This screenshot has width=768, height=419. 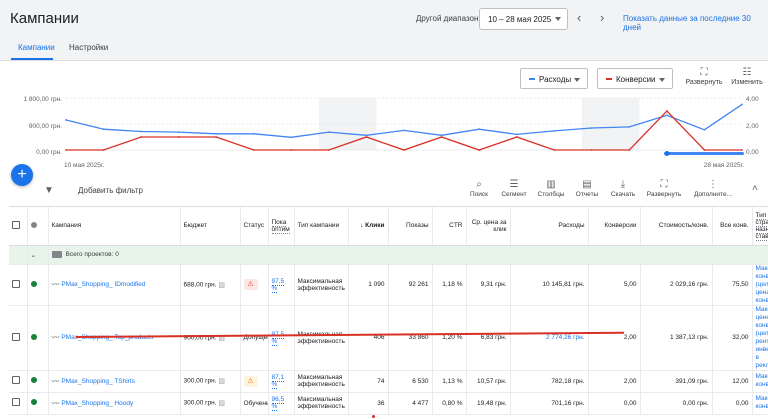 What do you see at coordinates (579, 17) in the screenshot?
I see `chevron-left-icon: ‹` at bounding box center [579, 17].